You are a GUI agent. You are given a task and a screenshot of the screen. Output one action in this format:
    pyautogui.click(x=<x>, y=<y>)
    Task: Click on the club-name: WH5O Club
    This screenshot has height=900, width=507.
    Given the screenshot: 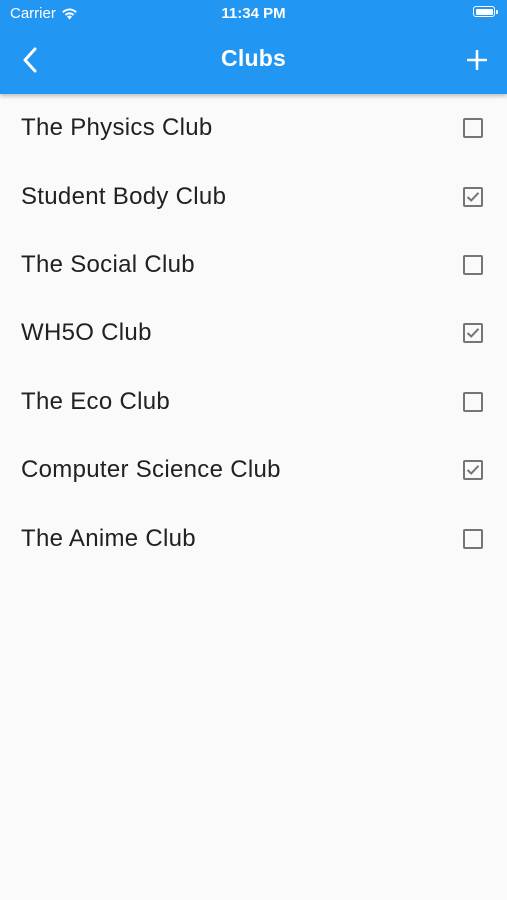 What is the action you would take?
    pyautogui.click(x=86, y=333)
    